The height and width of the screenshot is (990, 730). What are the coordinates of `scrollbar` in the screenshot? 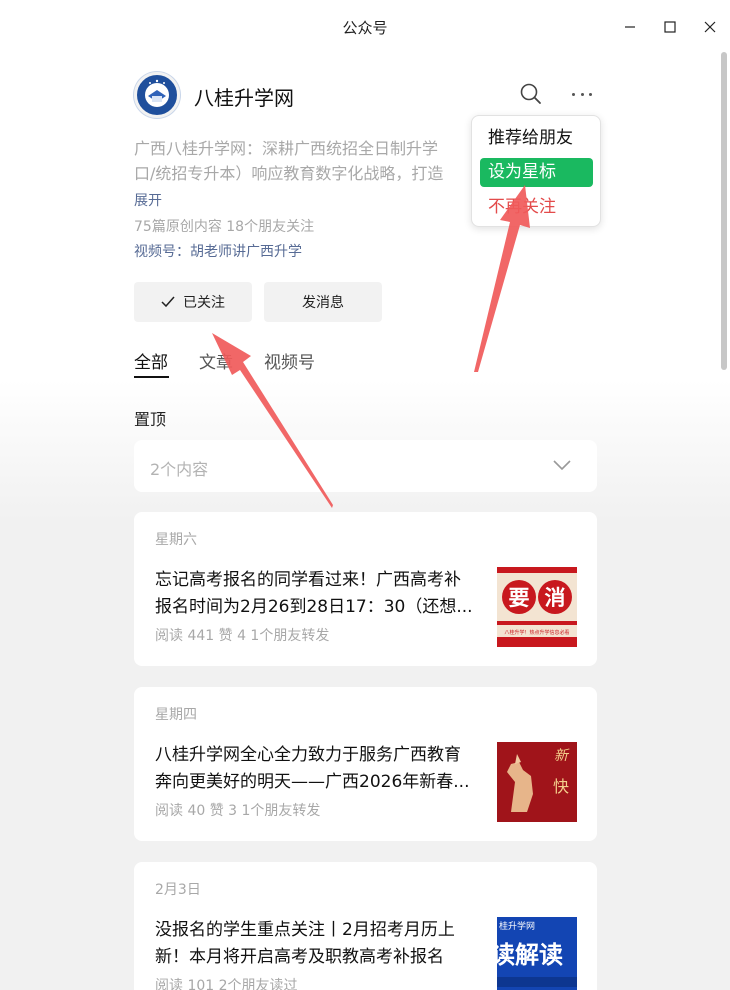 It's located at (724, 211).